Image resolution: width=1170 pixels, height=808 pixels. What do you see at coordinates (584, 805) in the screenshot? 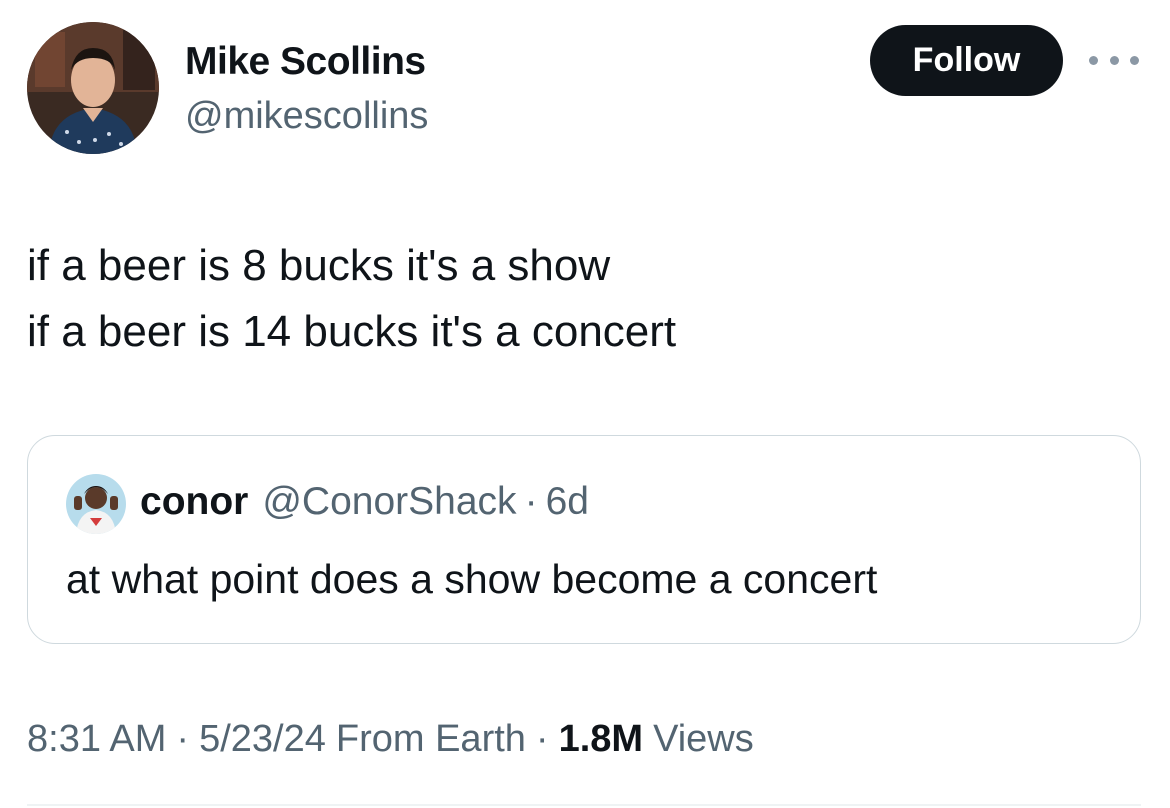
I see `divider` at bounding box center [584, 805].